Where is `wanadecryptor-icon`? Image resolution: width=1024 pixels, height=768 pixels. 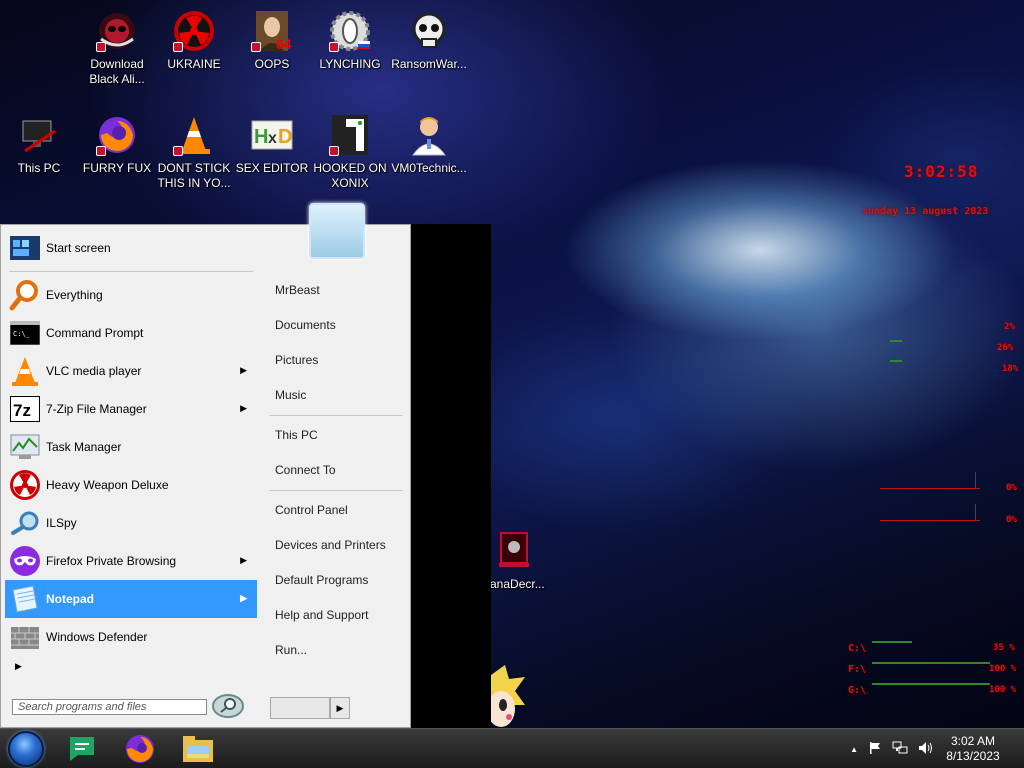
wanadecryptor-icon is located at coordinates (515, 551).